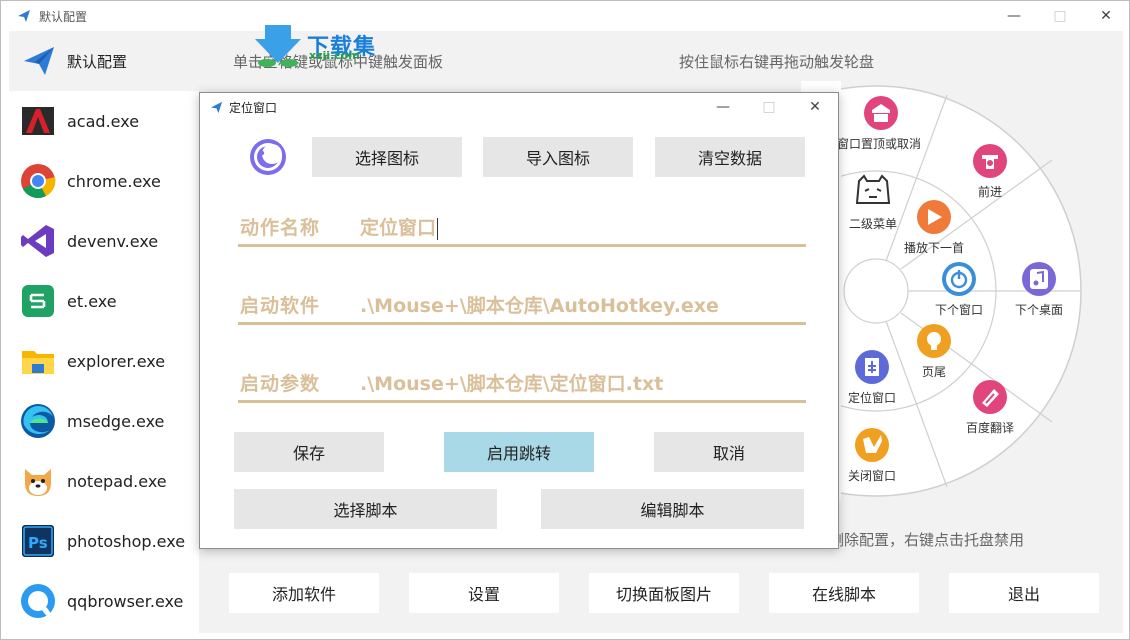  I want to click on sidebar-header-label: 默认配置, so click(97, 61).